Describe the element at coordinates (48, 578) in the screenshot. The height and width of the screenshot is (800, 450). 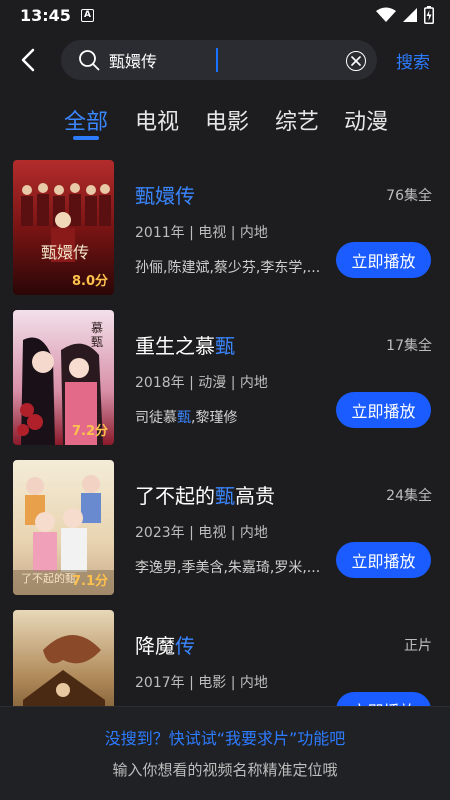
I see `svg-text: 了不起的甄` at that location.